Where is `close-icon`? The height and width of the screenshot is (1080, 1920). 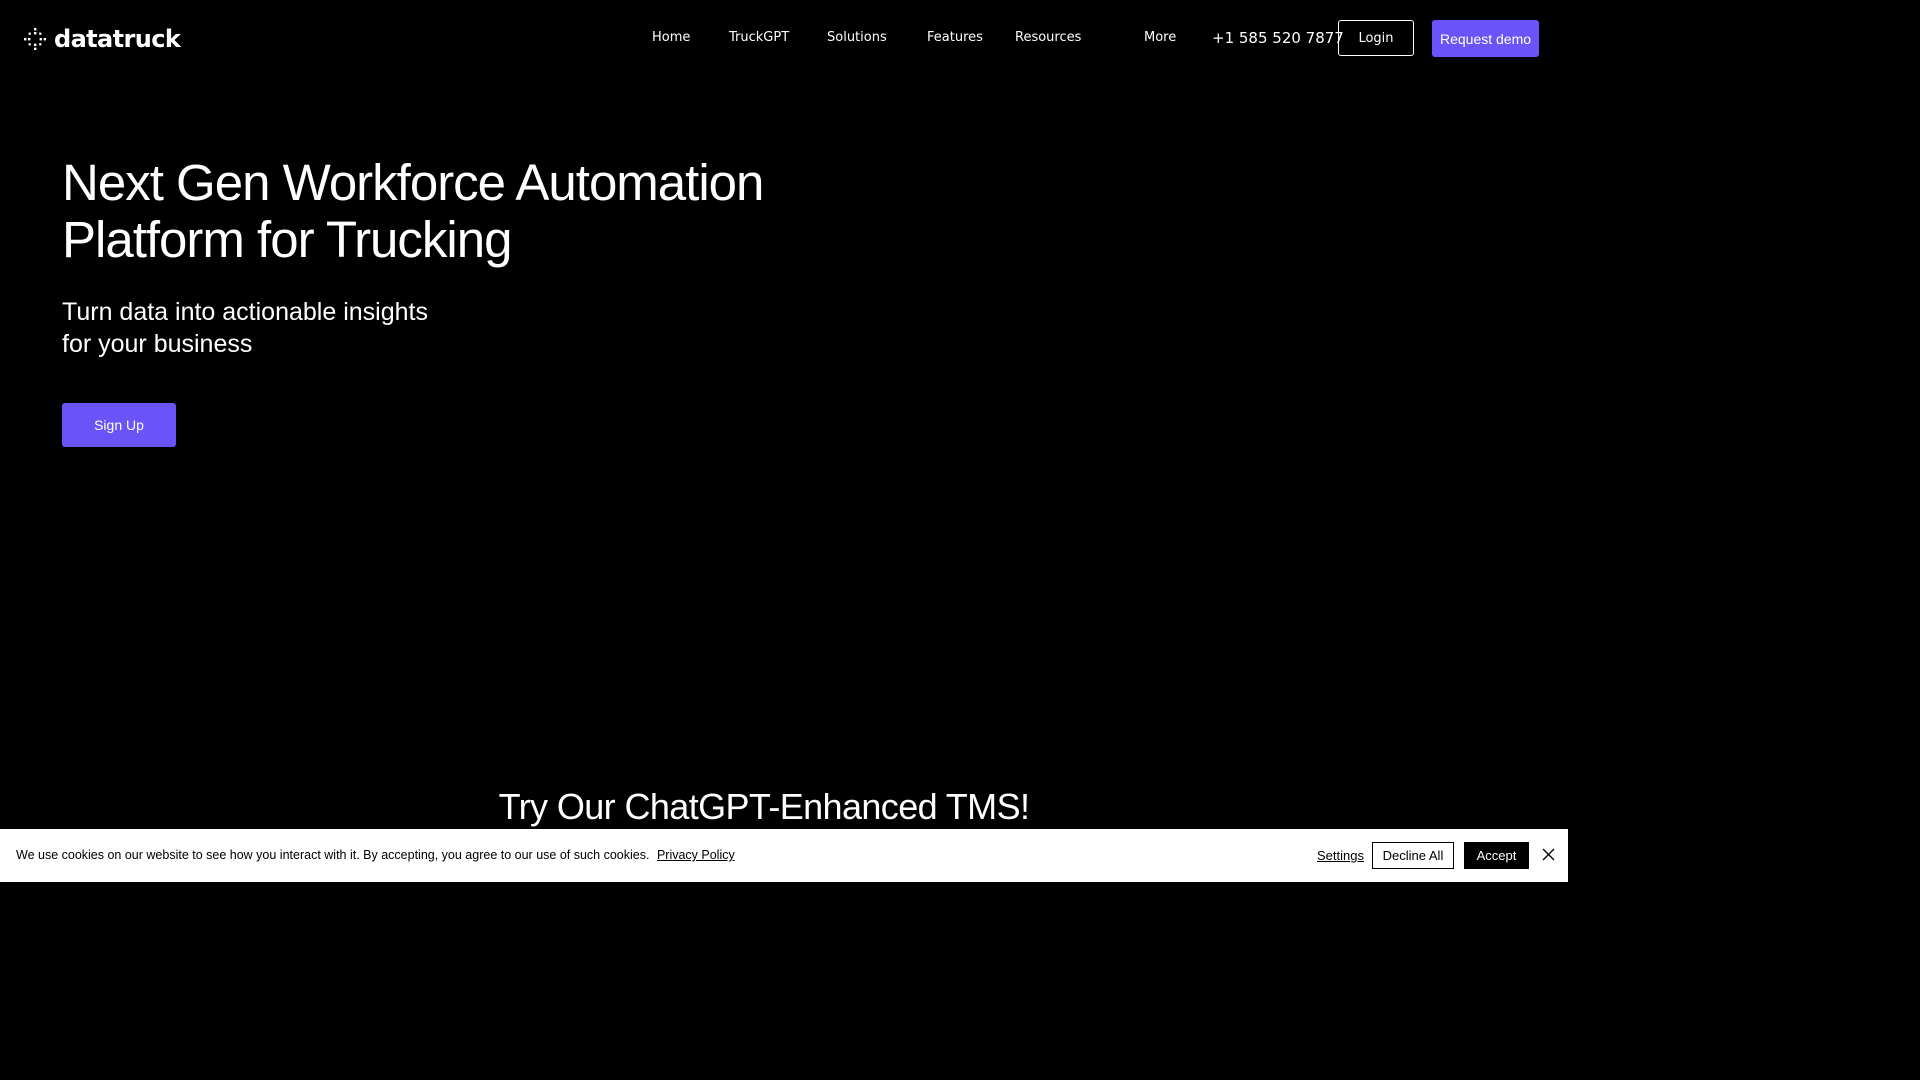 close-icon is located at coordinates (1548, 854).